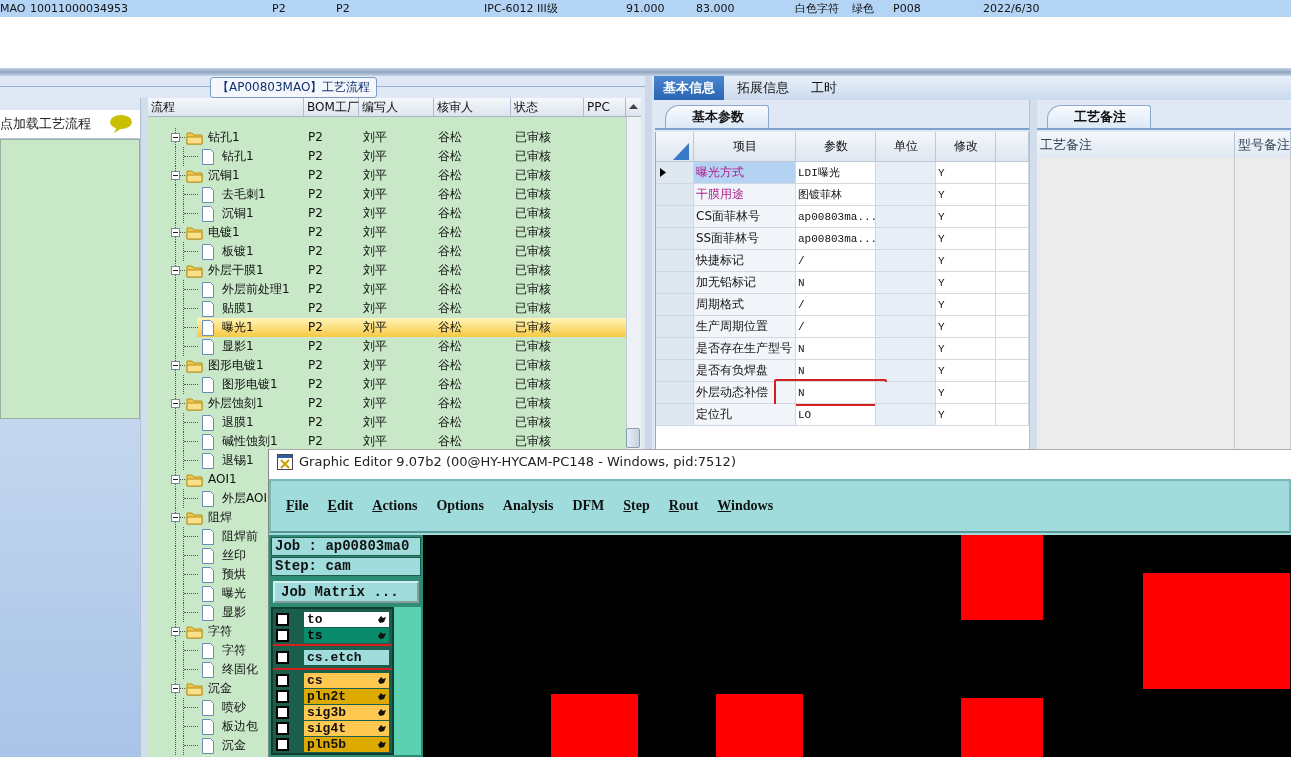 The image size is (1291, 757). Describe the element at coordinates (208, 498) in the screenshot. I see `tree-row: 外层AOI` at that location.